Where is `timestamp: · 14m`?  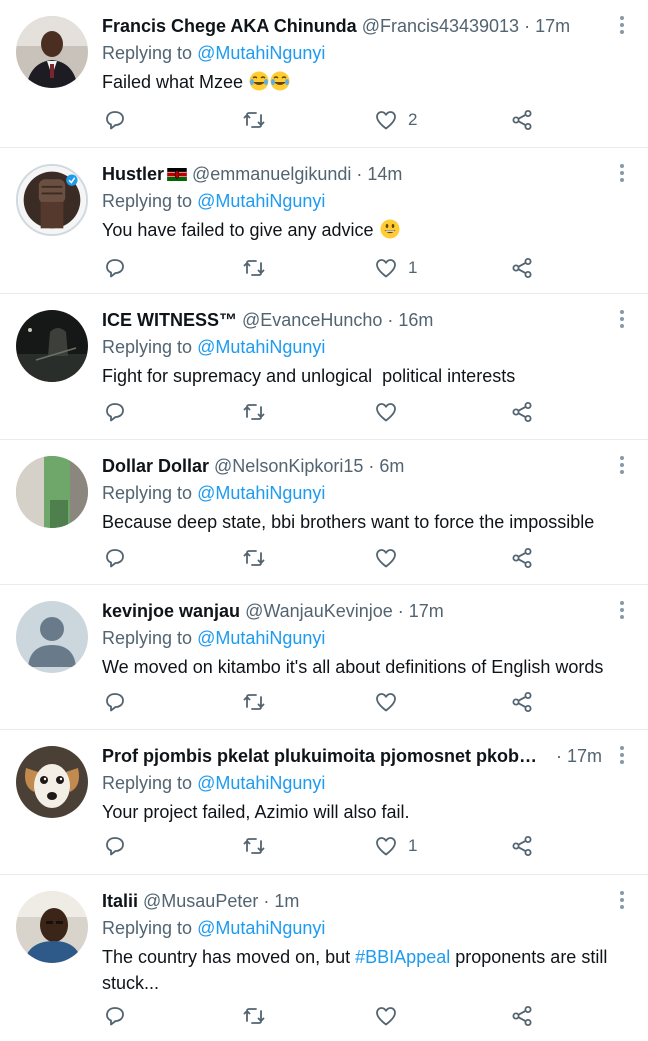
timestamp: · 14m is located at coordinates (379, 174).